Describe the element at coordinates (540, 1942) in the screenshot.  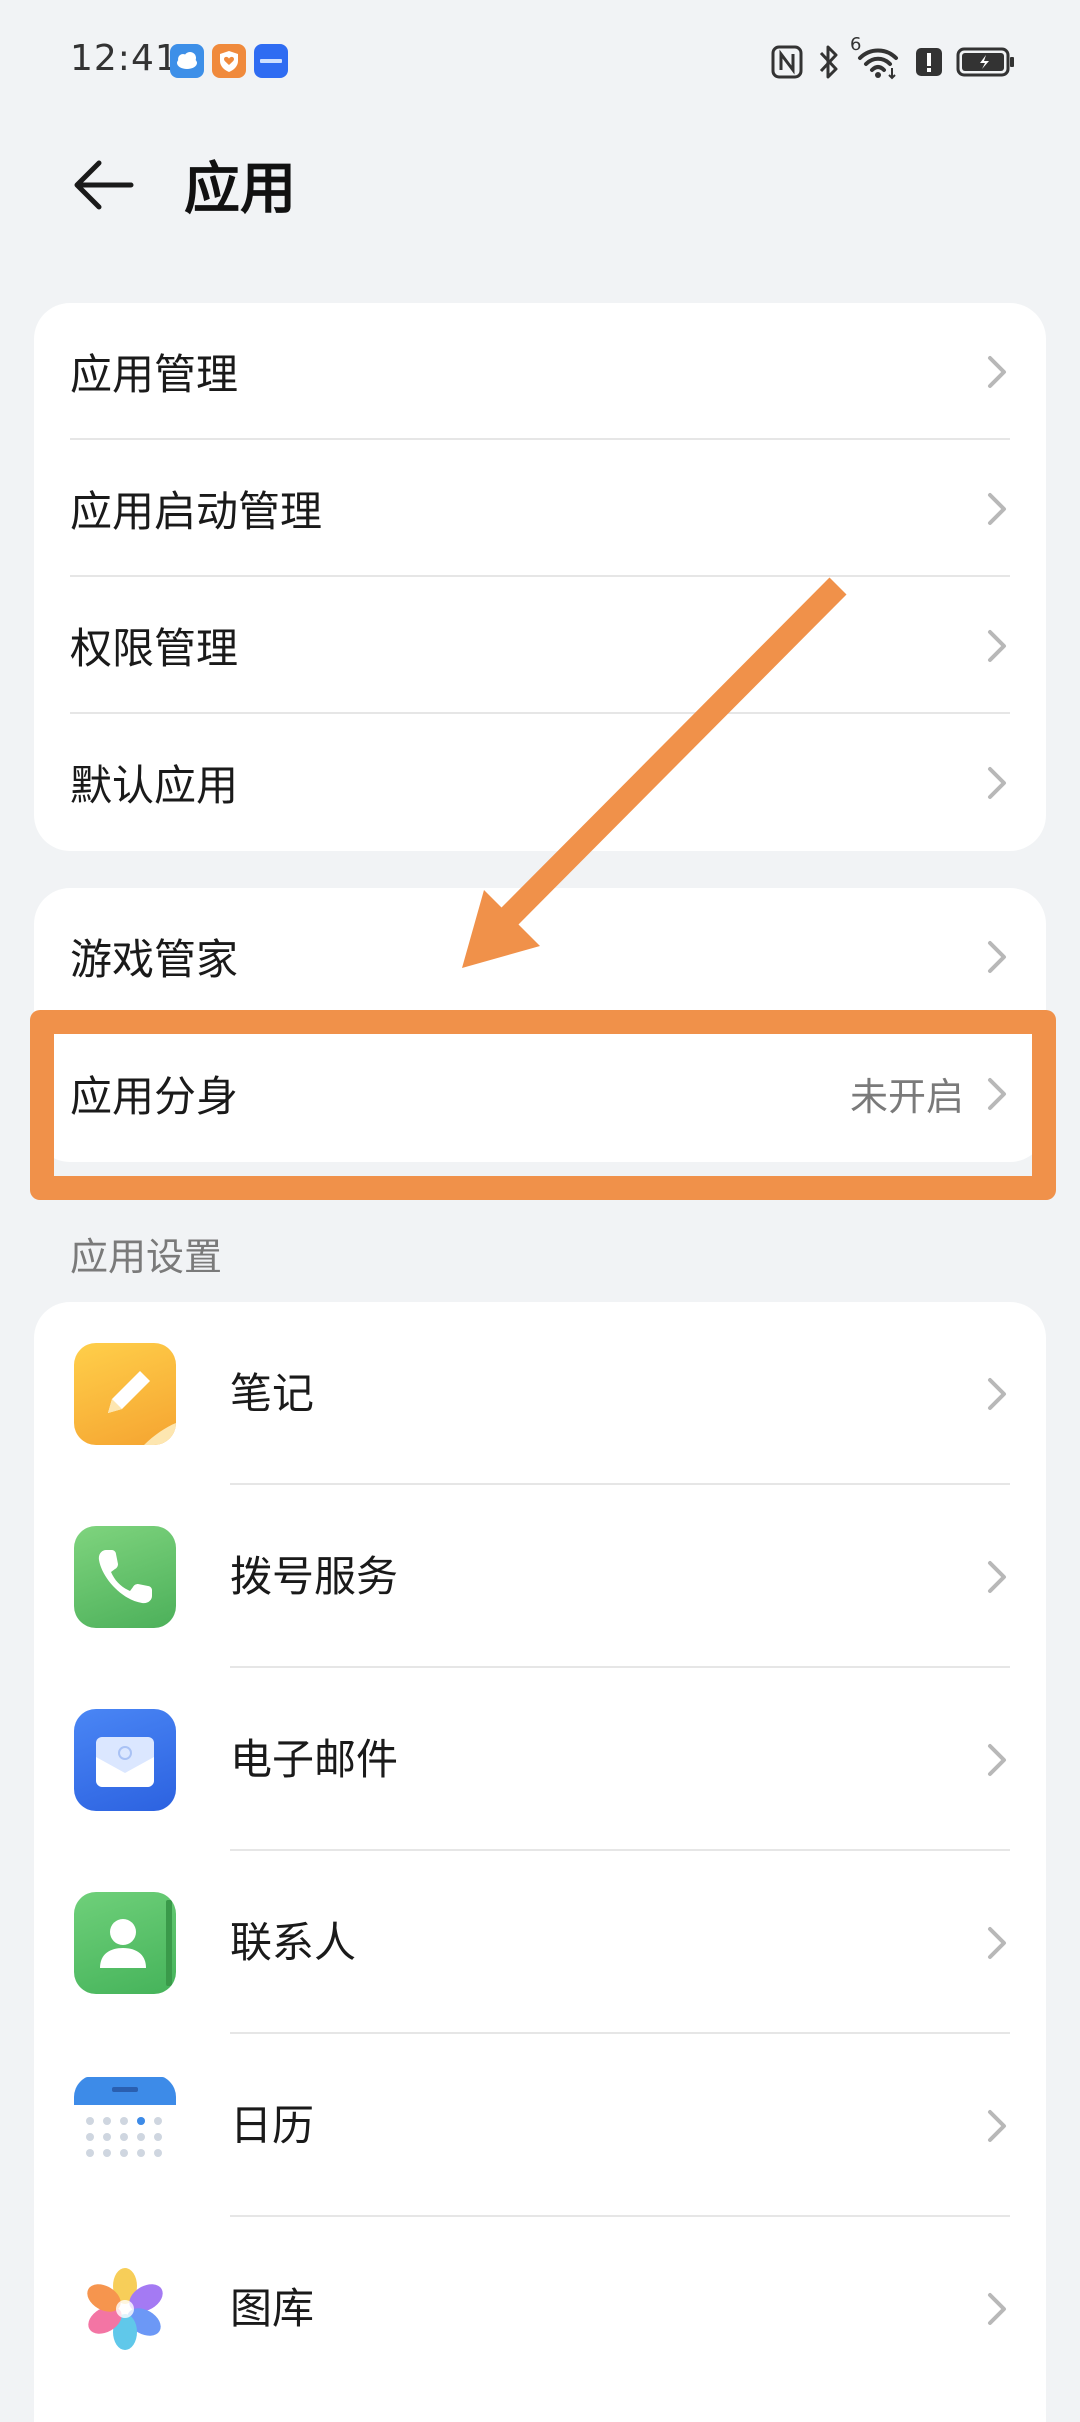
I see `app-row-contacts: 联系人` at that location.